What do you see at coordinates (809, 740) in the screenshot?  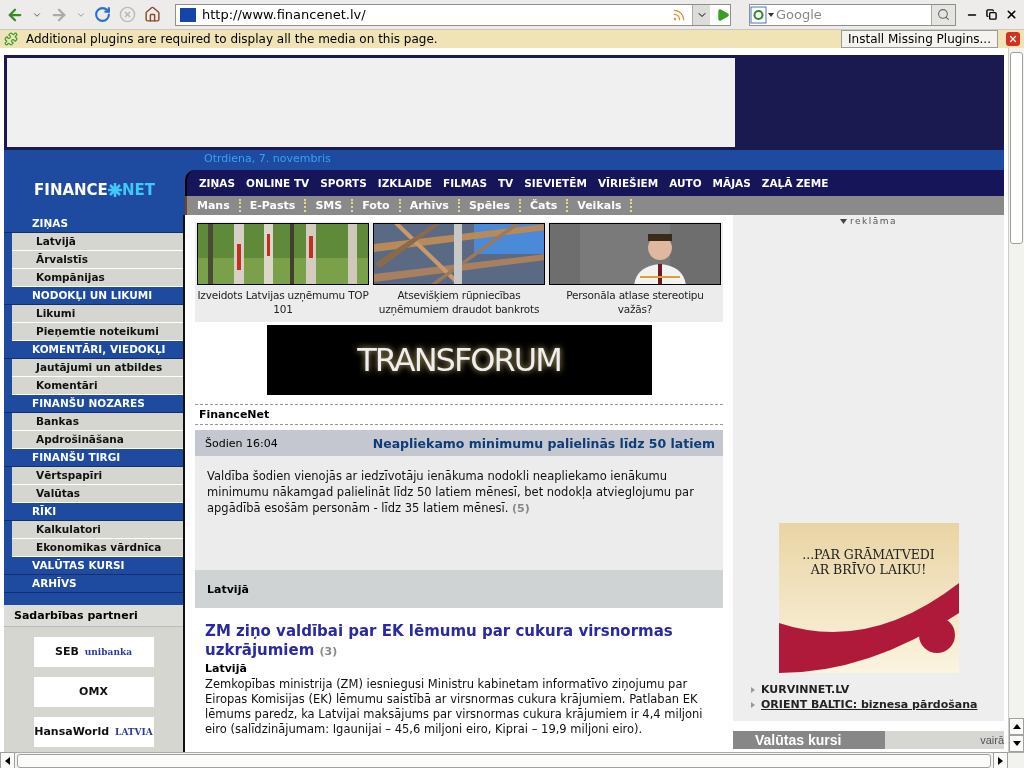 I see `rates-title: Valūtas kursi` at bounding box center [809, 740].